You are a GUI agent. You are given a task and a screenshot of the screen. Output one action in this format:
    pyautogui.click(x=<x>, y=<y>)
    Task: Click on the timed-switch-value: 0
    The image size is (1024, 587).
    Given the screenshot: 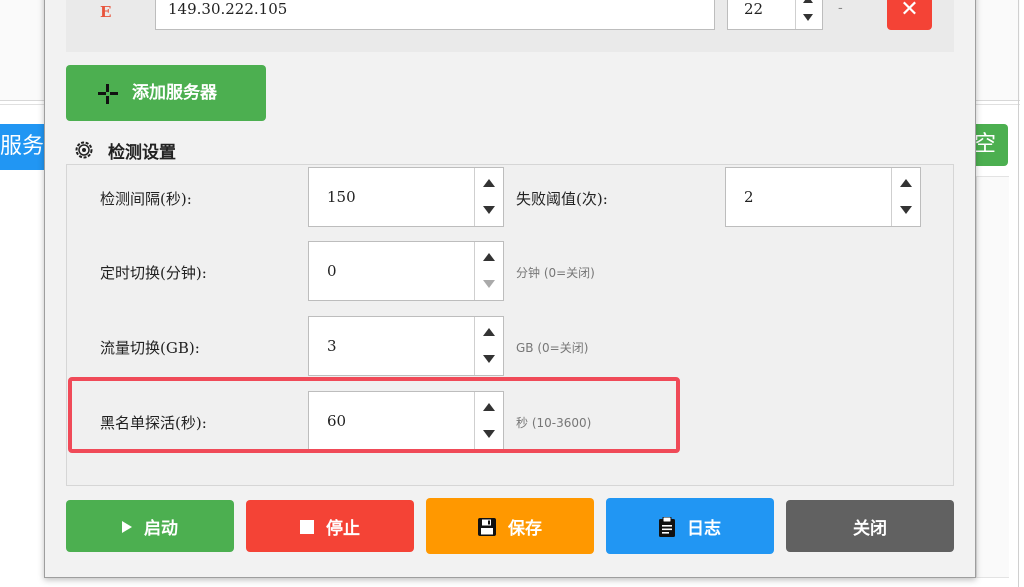 What is the action you would take?
    pyautogui.click(x=332, y=271)
    